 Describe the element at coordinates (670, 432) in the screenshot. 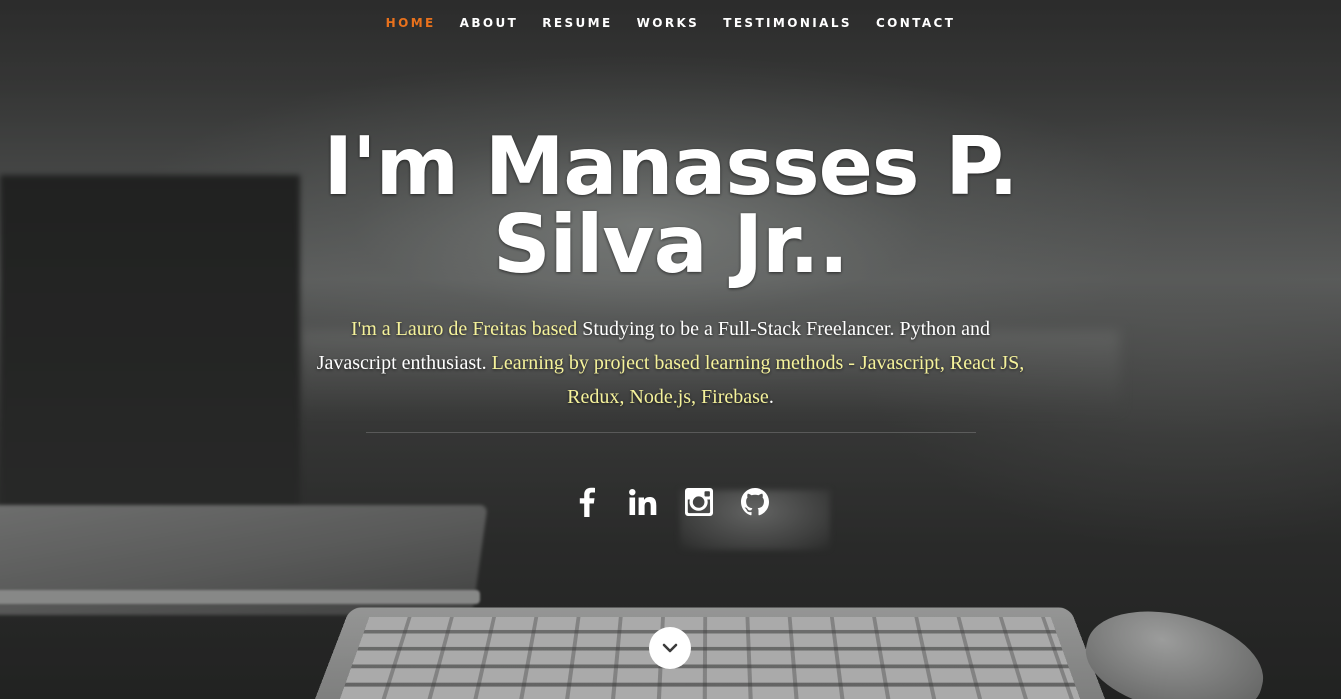

I see `divider` at that location.